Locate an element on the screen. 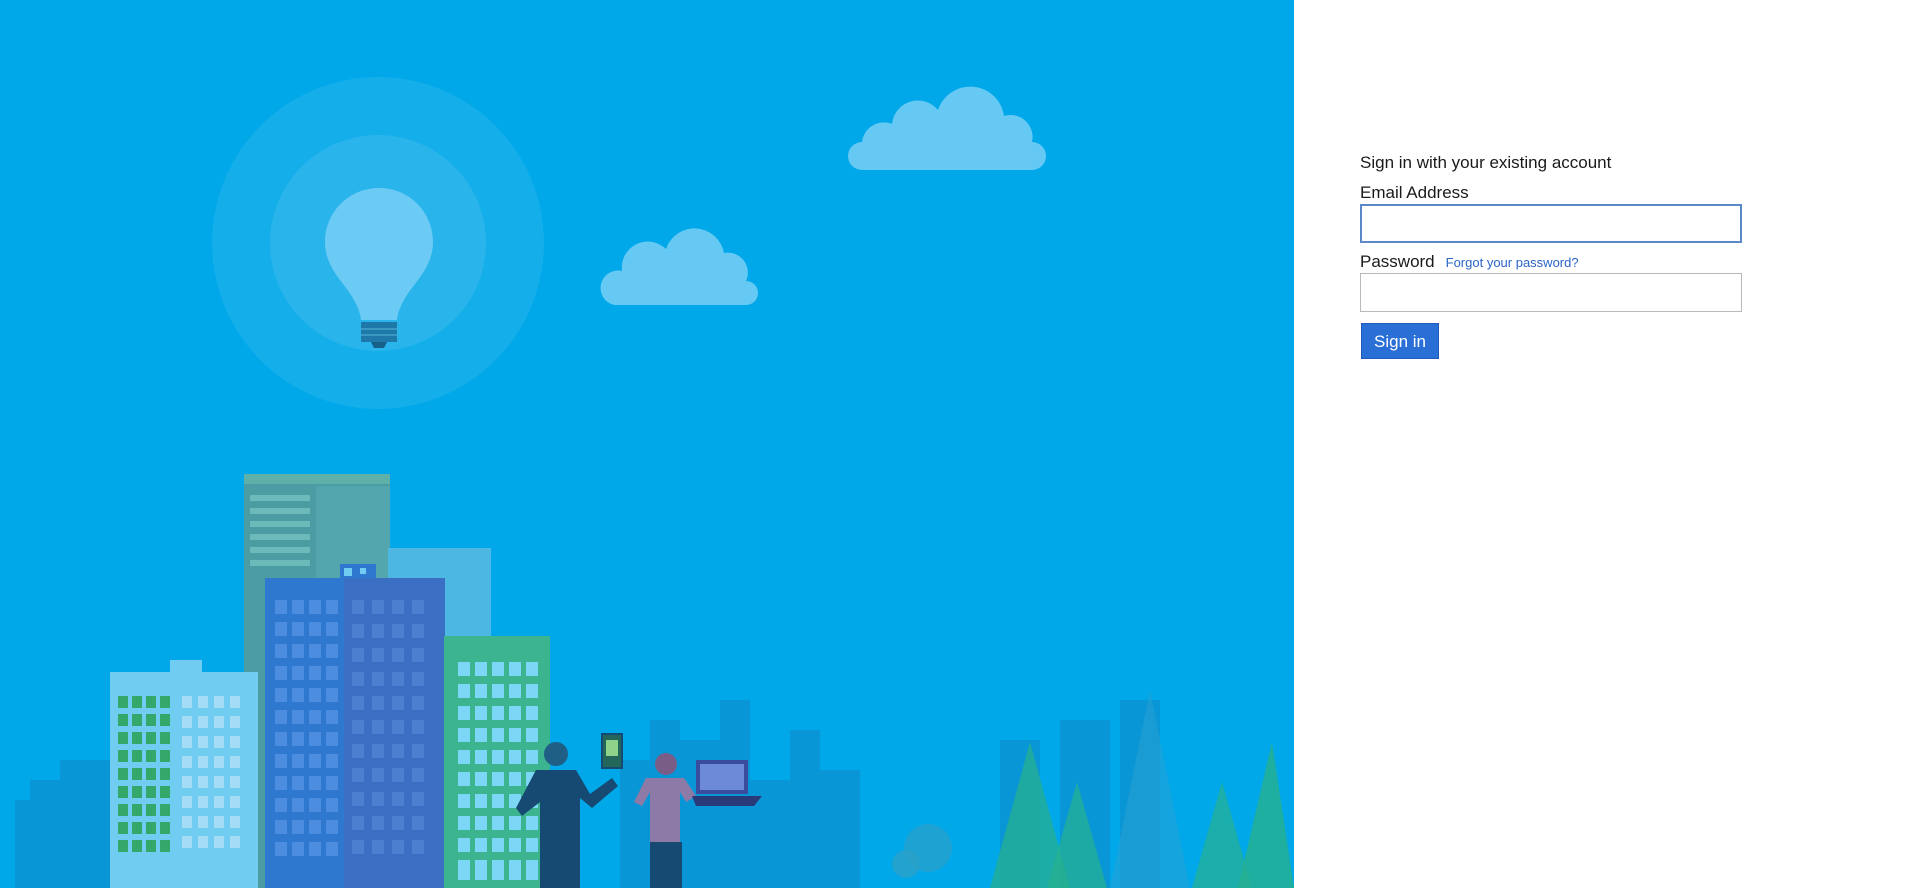 The width and height of the screenshot is (1920, 888). password-field is located at coordinates (1551, 292).